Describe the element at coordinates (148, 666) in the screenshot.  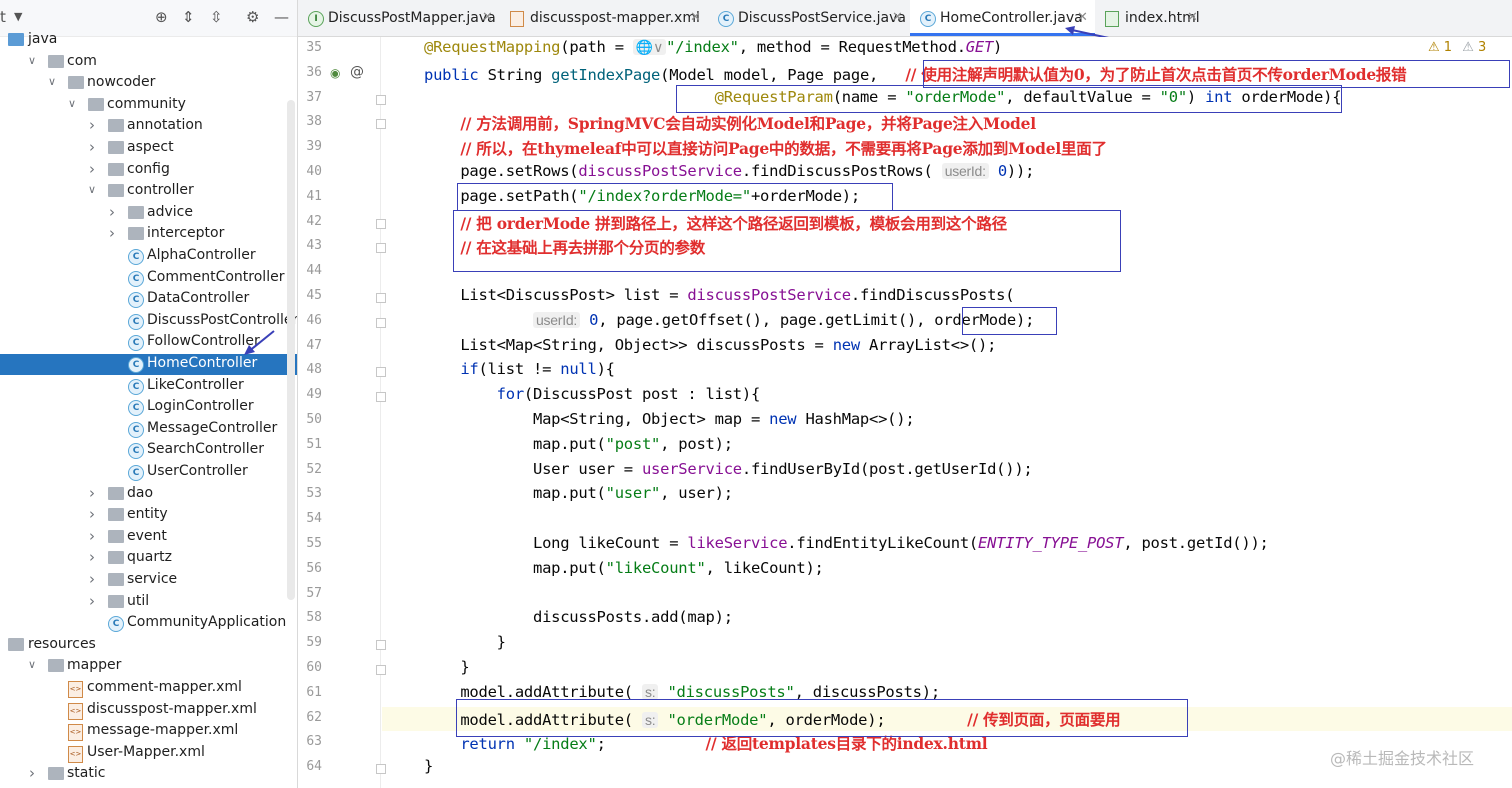
I see `tree-item-mapper: ∨ mapper` at that location.